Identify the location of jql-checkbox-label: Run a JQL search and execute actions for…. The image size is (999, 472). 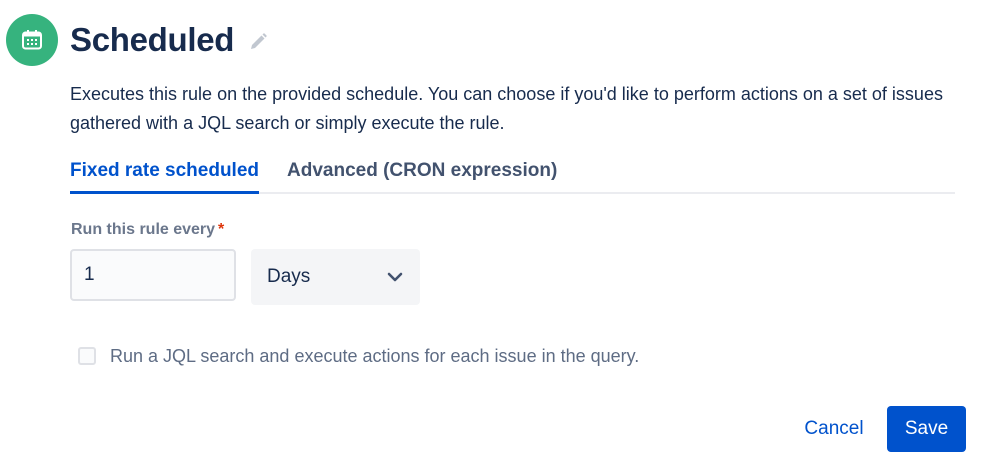
(374, 356).